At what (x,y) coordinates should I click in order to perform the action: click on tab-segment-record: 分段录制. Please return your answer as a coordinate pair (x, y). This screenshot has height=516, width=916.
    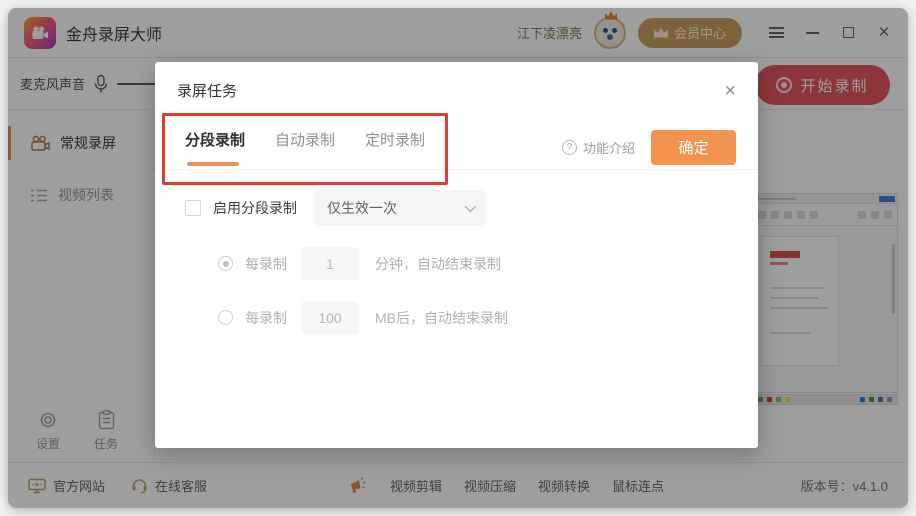
    Looking at the image, I should click on (215, 147).